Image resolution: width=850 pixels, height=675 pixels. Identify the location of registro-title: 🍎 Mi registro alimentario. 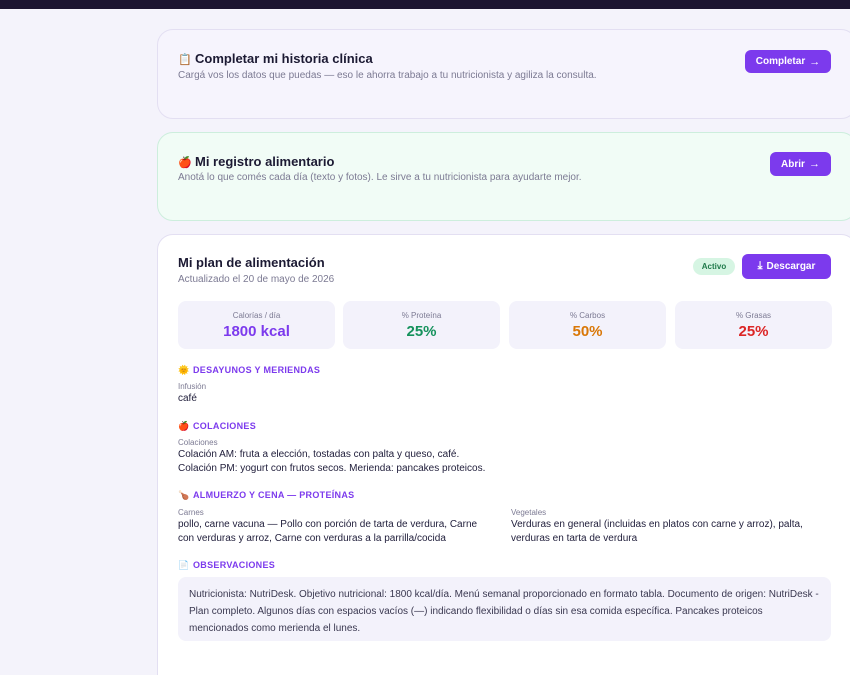
(256, 161).